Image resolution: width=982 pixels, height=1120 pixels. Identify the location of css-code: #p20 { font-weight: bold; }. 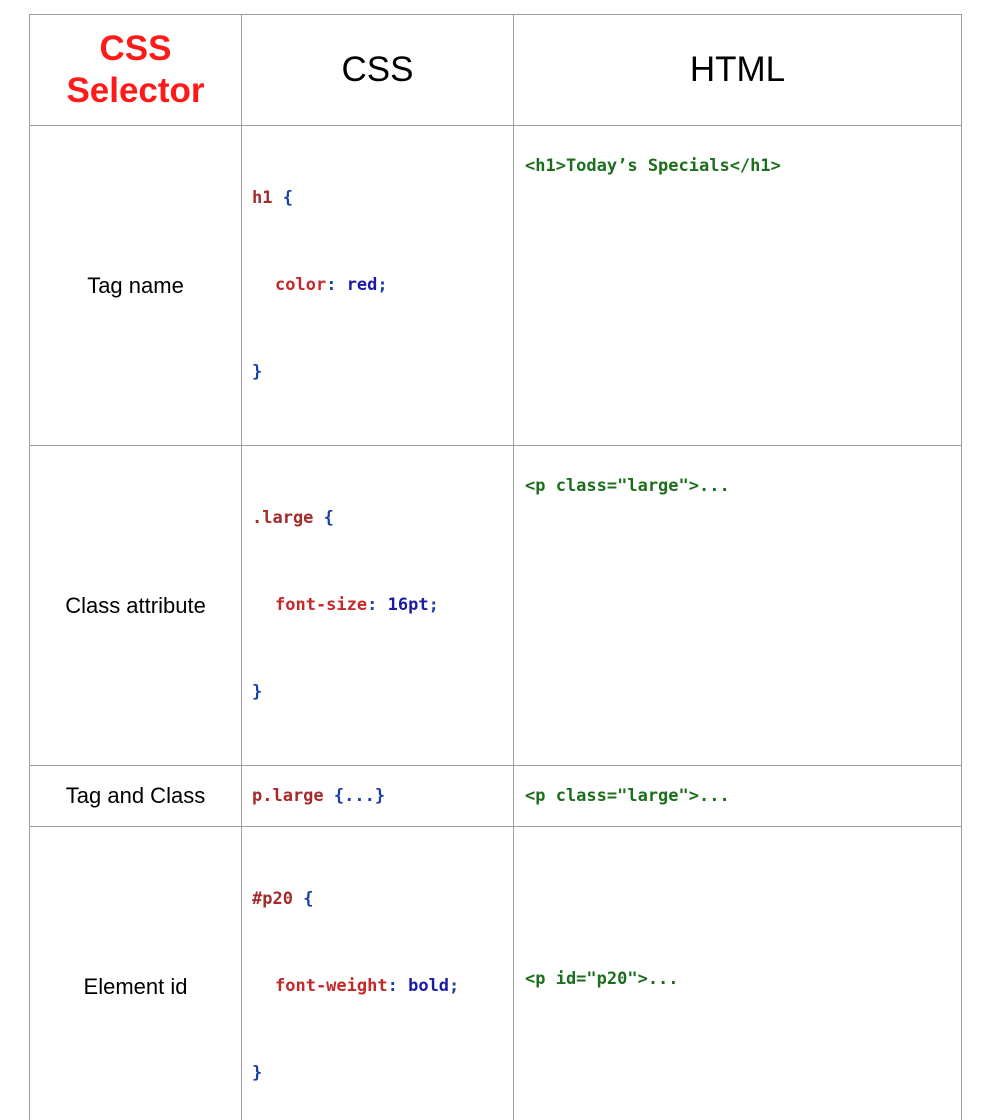
(377, 973).